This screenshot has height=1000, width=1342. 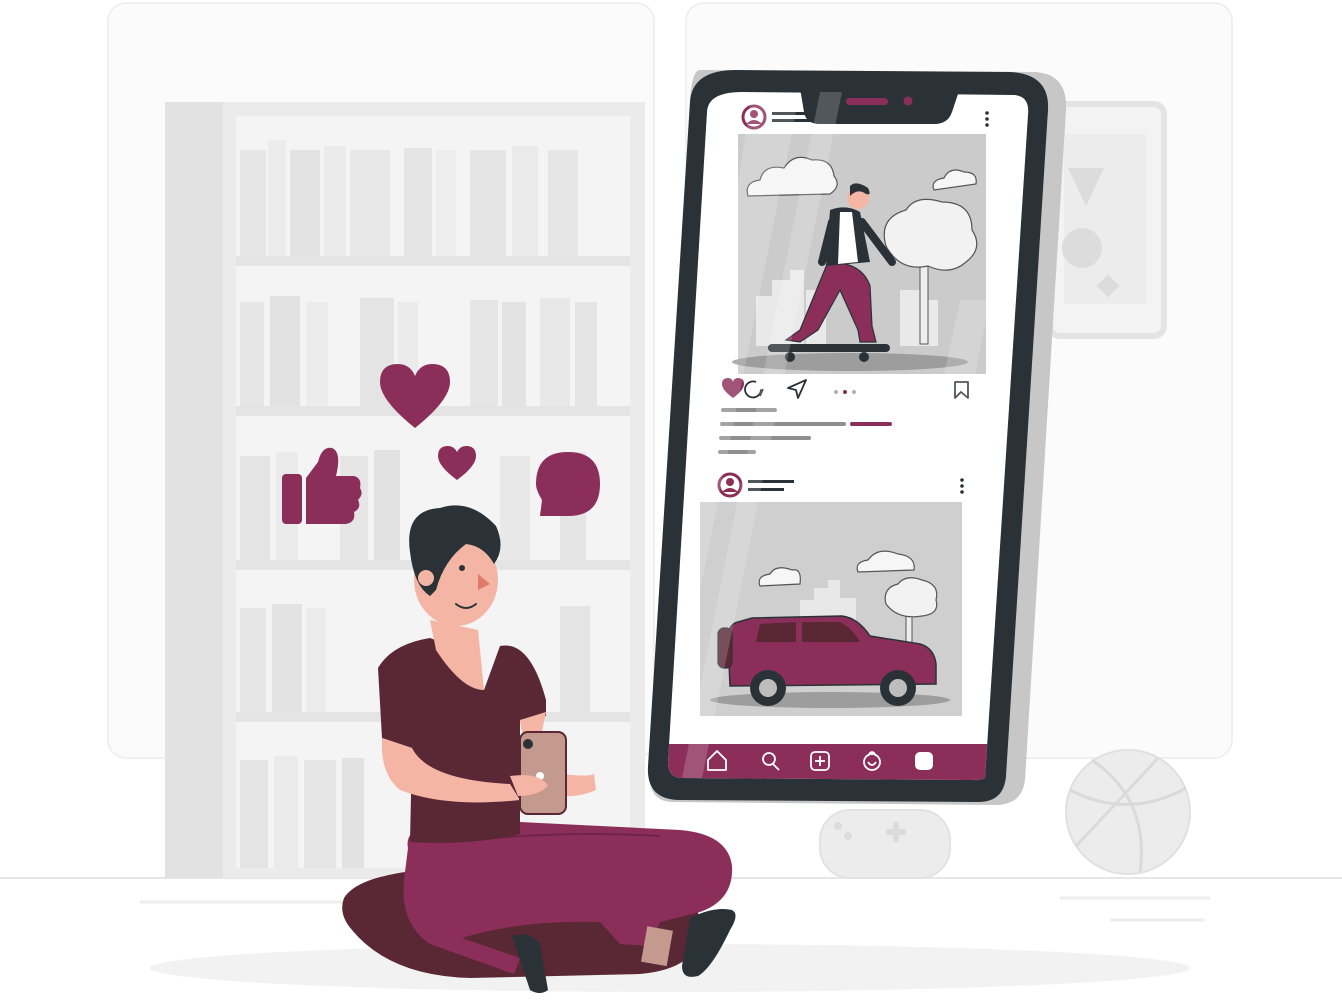 I want to click on game-controller, so click(x=885, y=844).